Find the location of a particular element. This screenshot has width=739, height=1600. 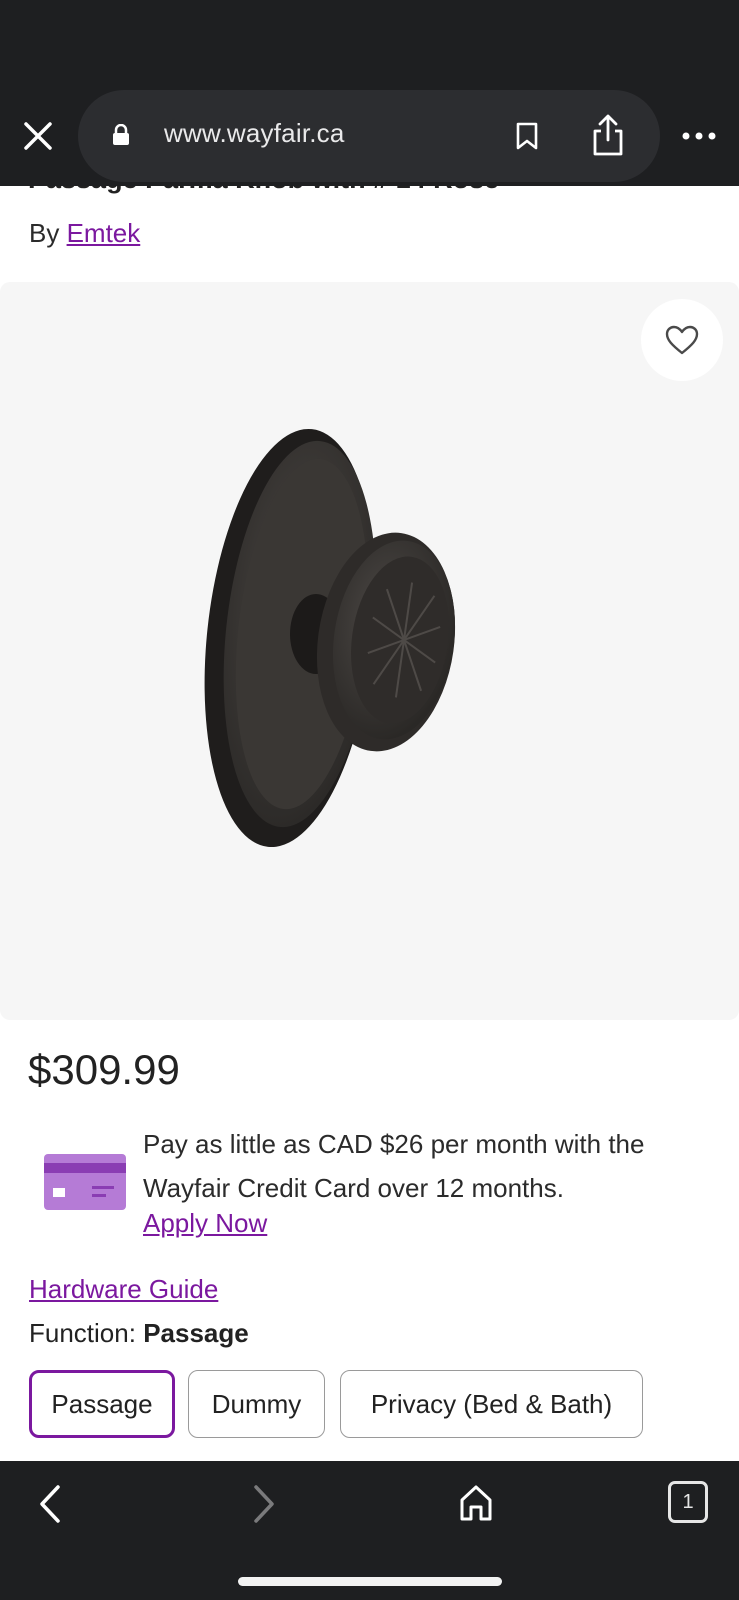

browser-top-bar: www.wayfair.ca is located at coordinates (369, 93).